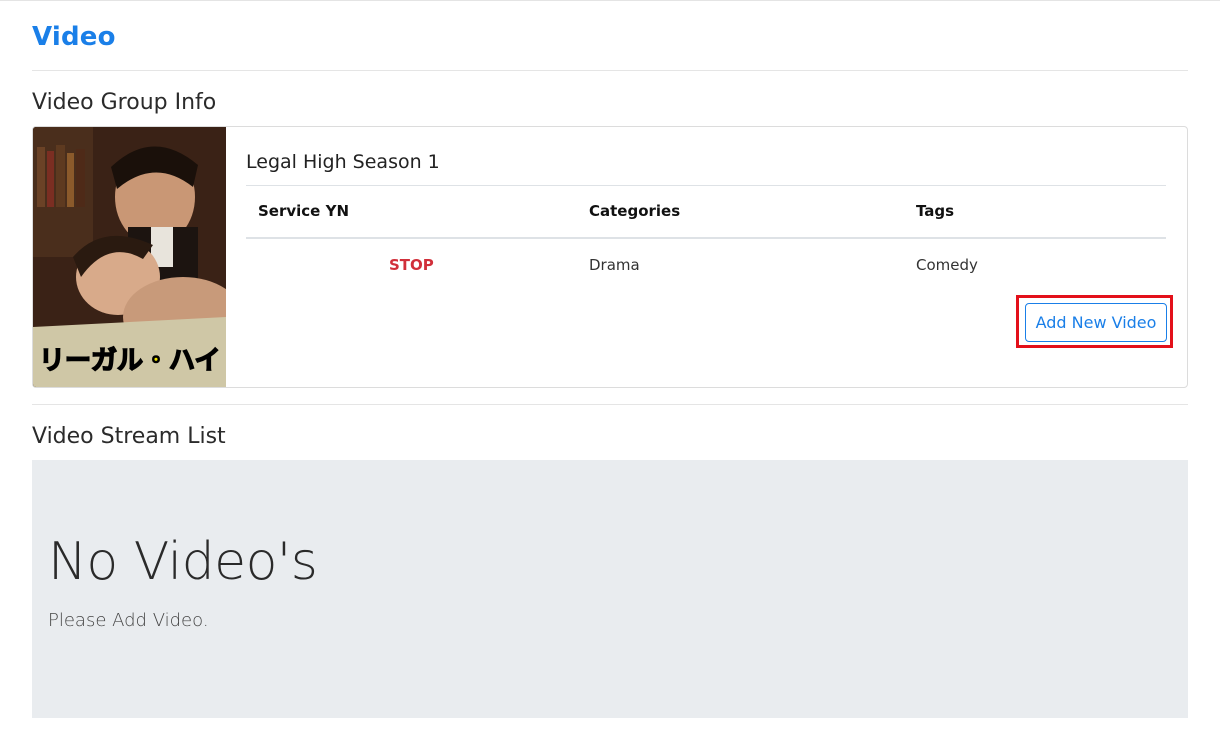 The width and height of the screenshot is (1220, 734). Describe the element at coordinates (752, 212) in the screenshot. I see `header-categories: Categories` at that location.